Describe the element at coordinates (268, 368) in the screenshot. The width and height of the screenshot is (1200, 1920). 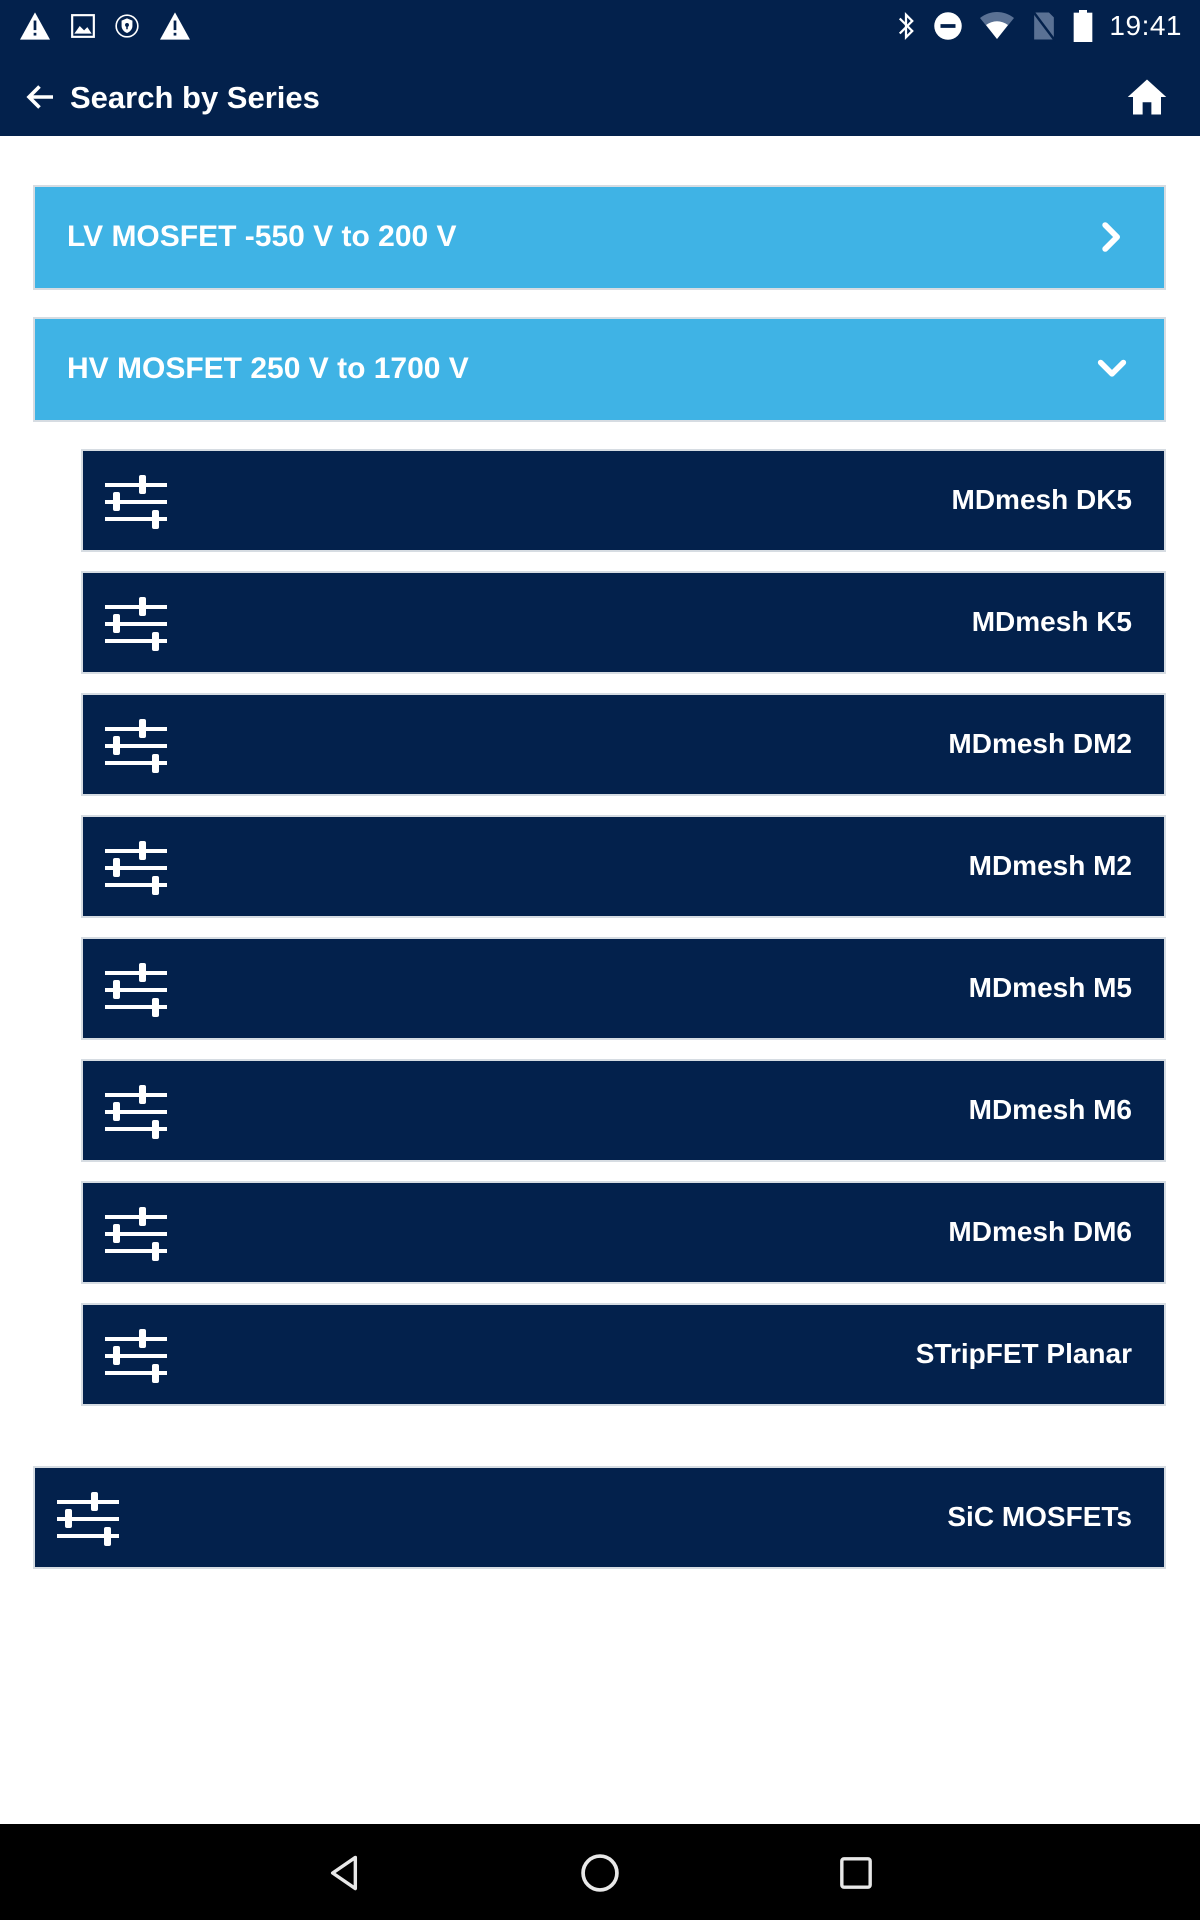
I see `category-label: HV MOSFET 250 V to 1700 V` at that location.